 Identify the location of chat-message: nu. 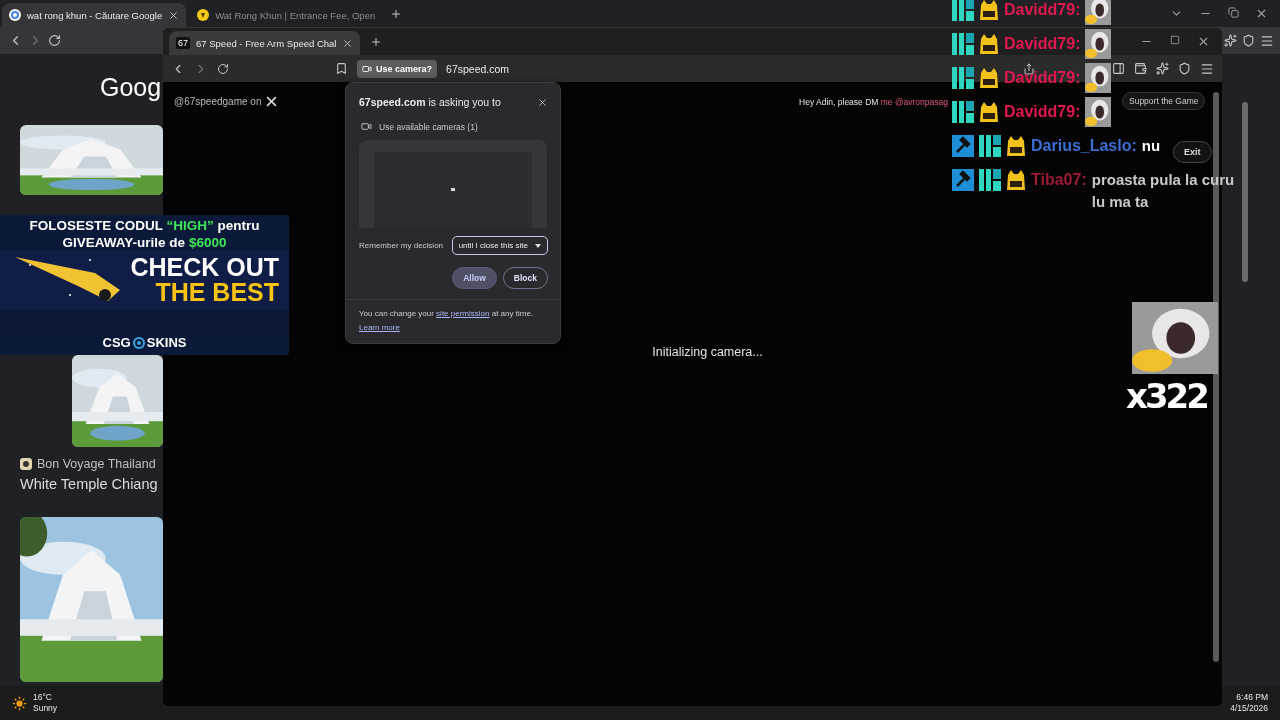
(1151, 146).